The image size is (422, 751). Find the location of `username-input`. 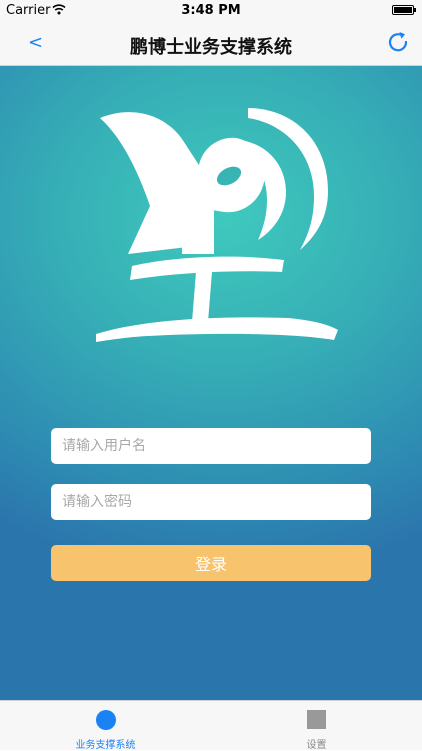

username-input is located at coordinates (211, 446).